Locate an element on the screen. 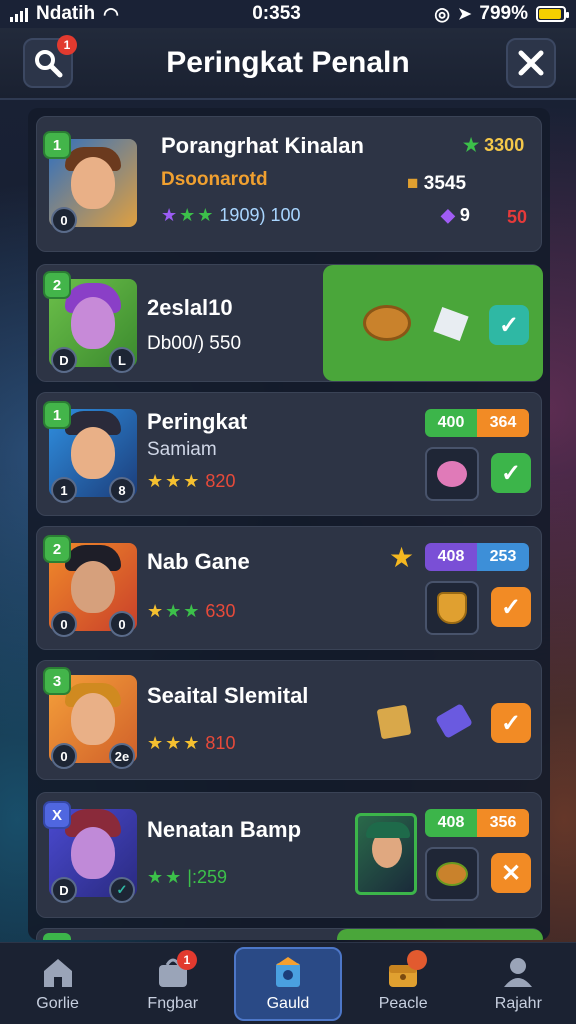 The image size is (576, 1024). tab-guild: Gauld is located at coordinates (287, 983).